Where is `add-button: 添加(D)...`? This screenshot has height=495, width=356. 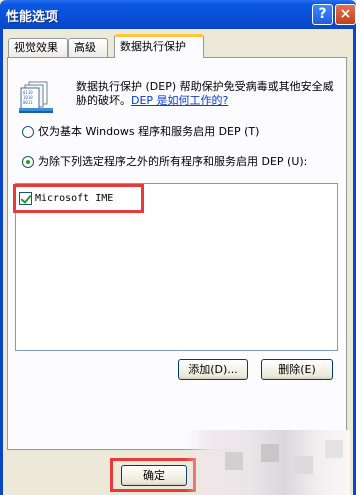 add-button: 添加(D)... is located at coordinates (213, 369).